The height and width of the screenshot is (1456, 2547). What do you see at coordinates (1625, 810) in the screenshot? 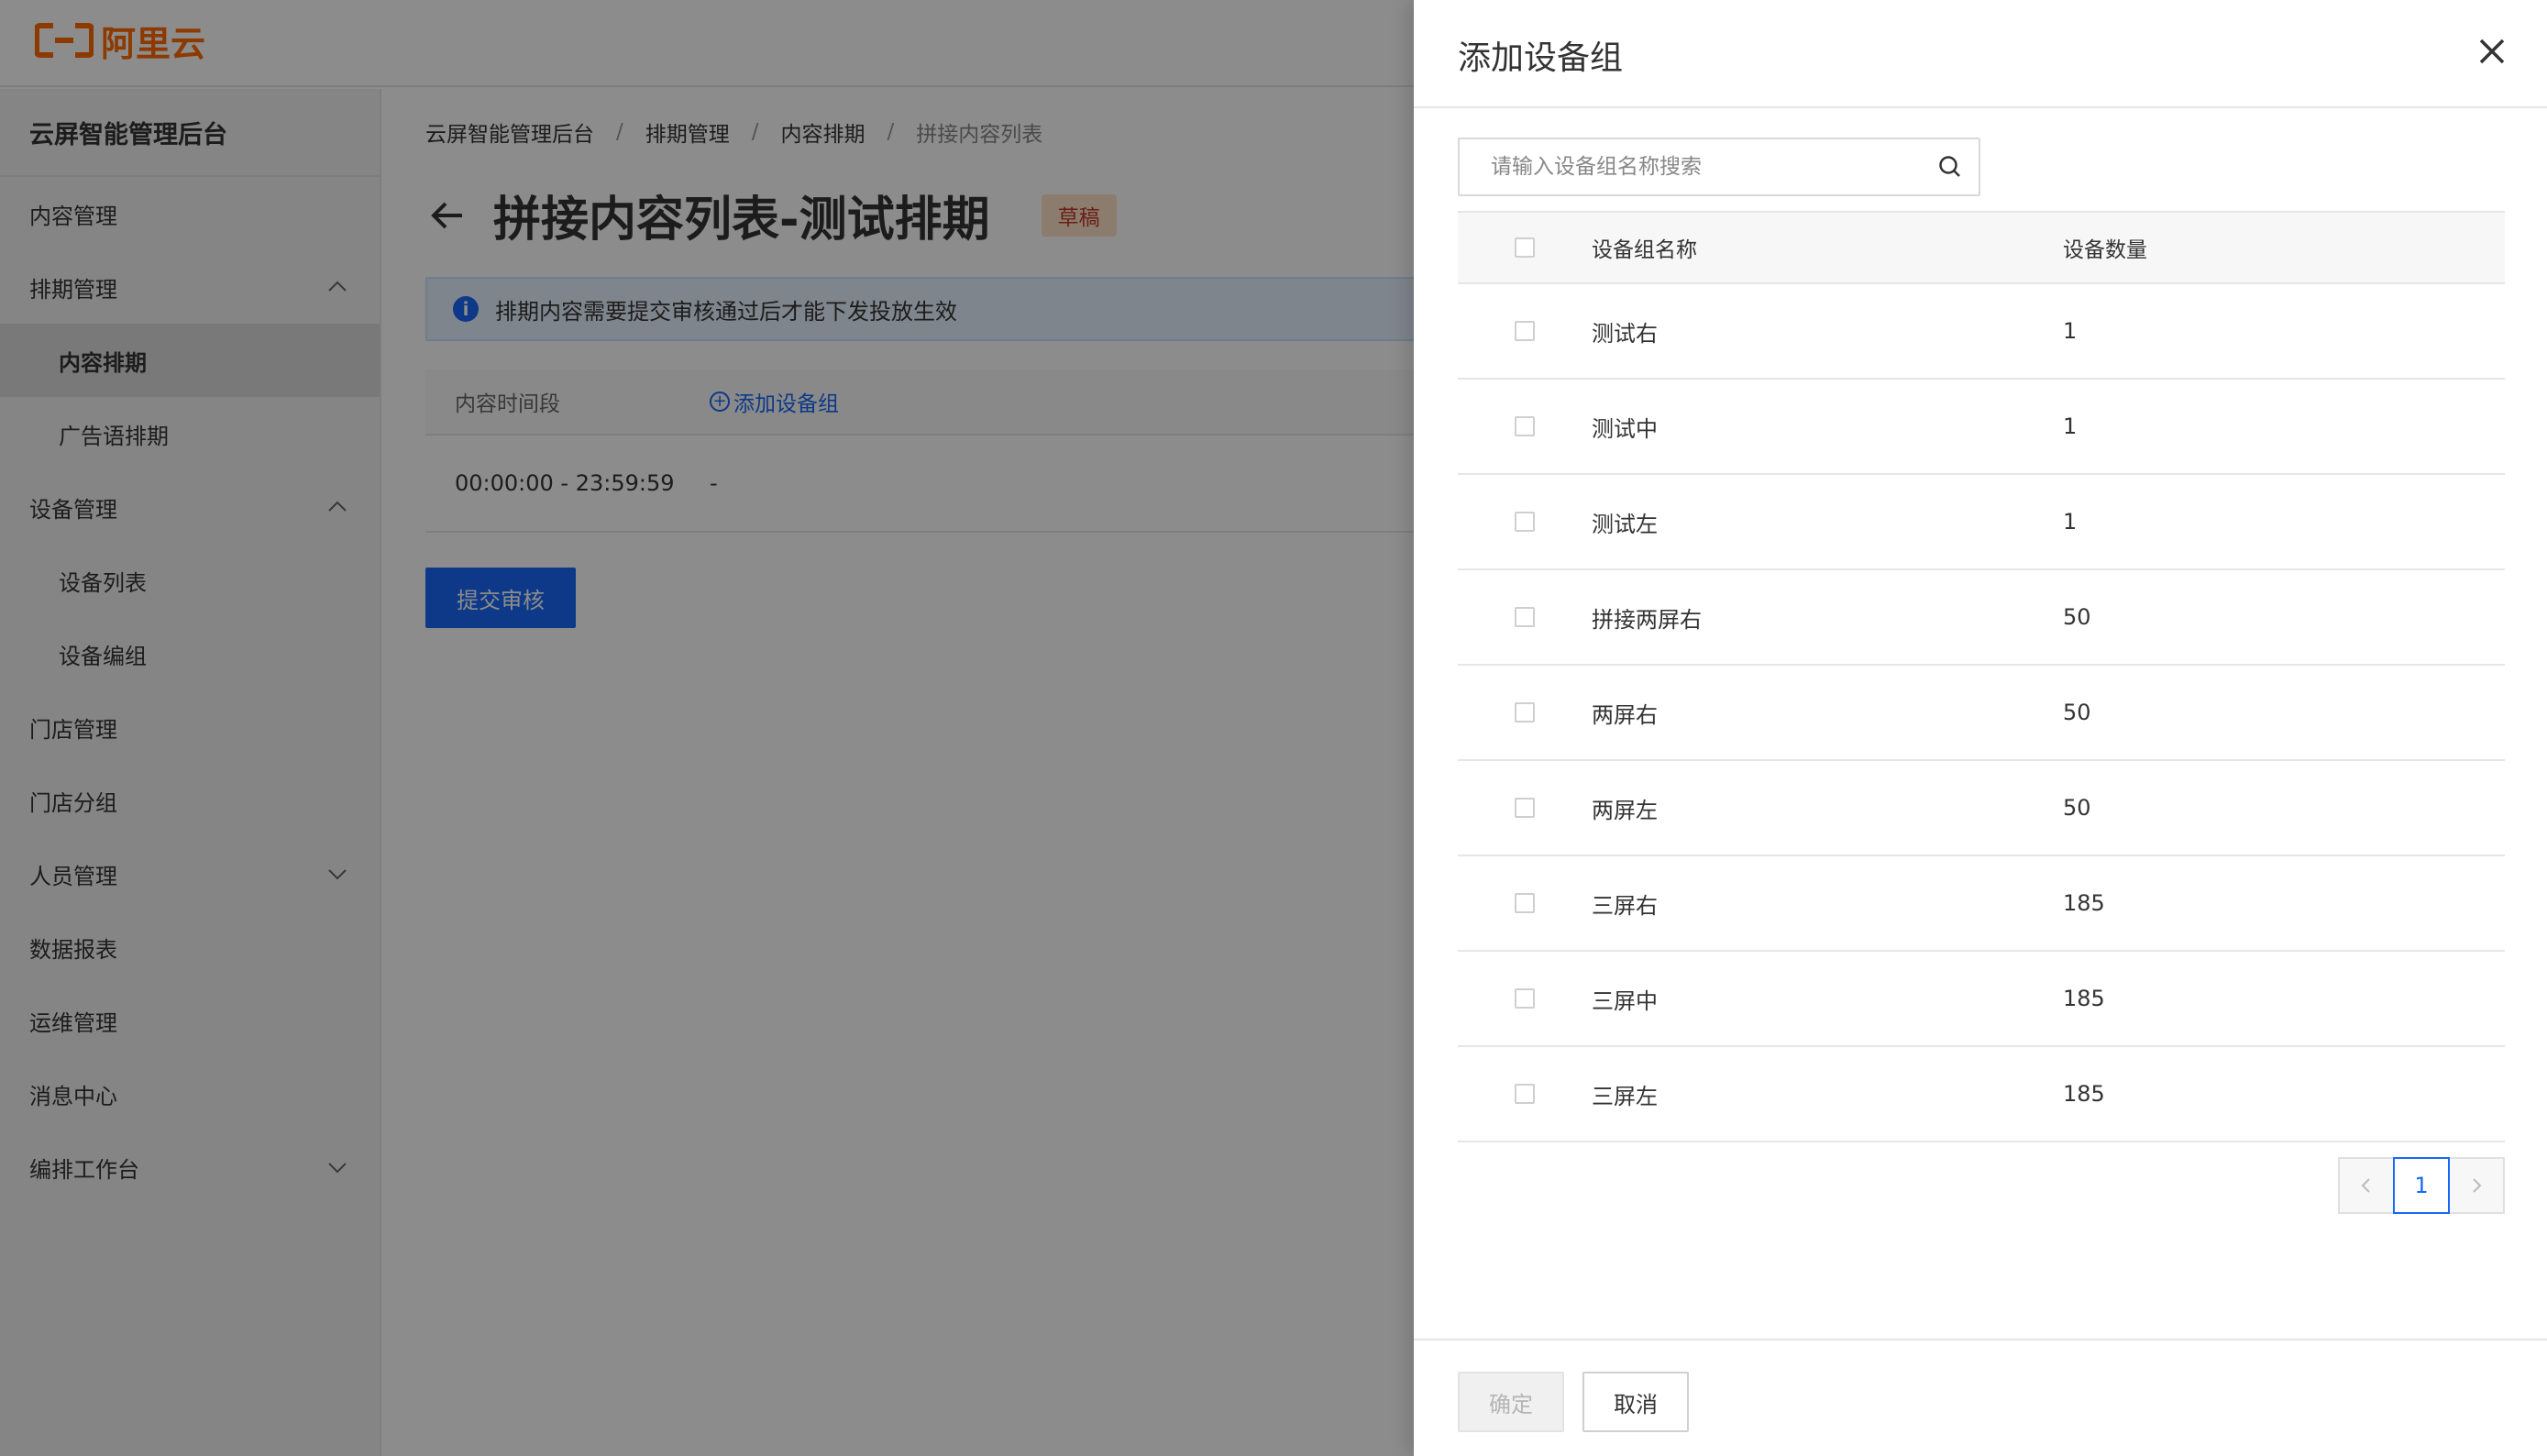
I see `device-group-name: 两屏左` at bounding box center [1625, 810].